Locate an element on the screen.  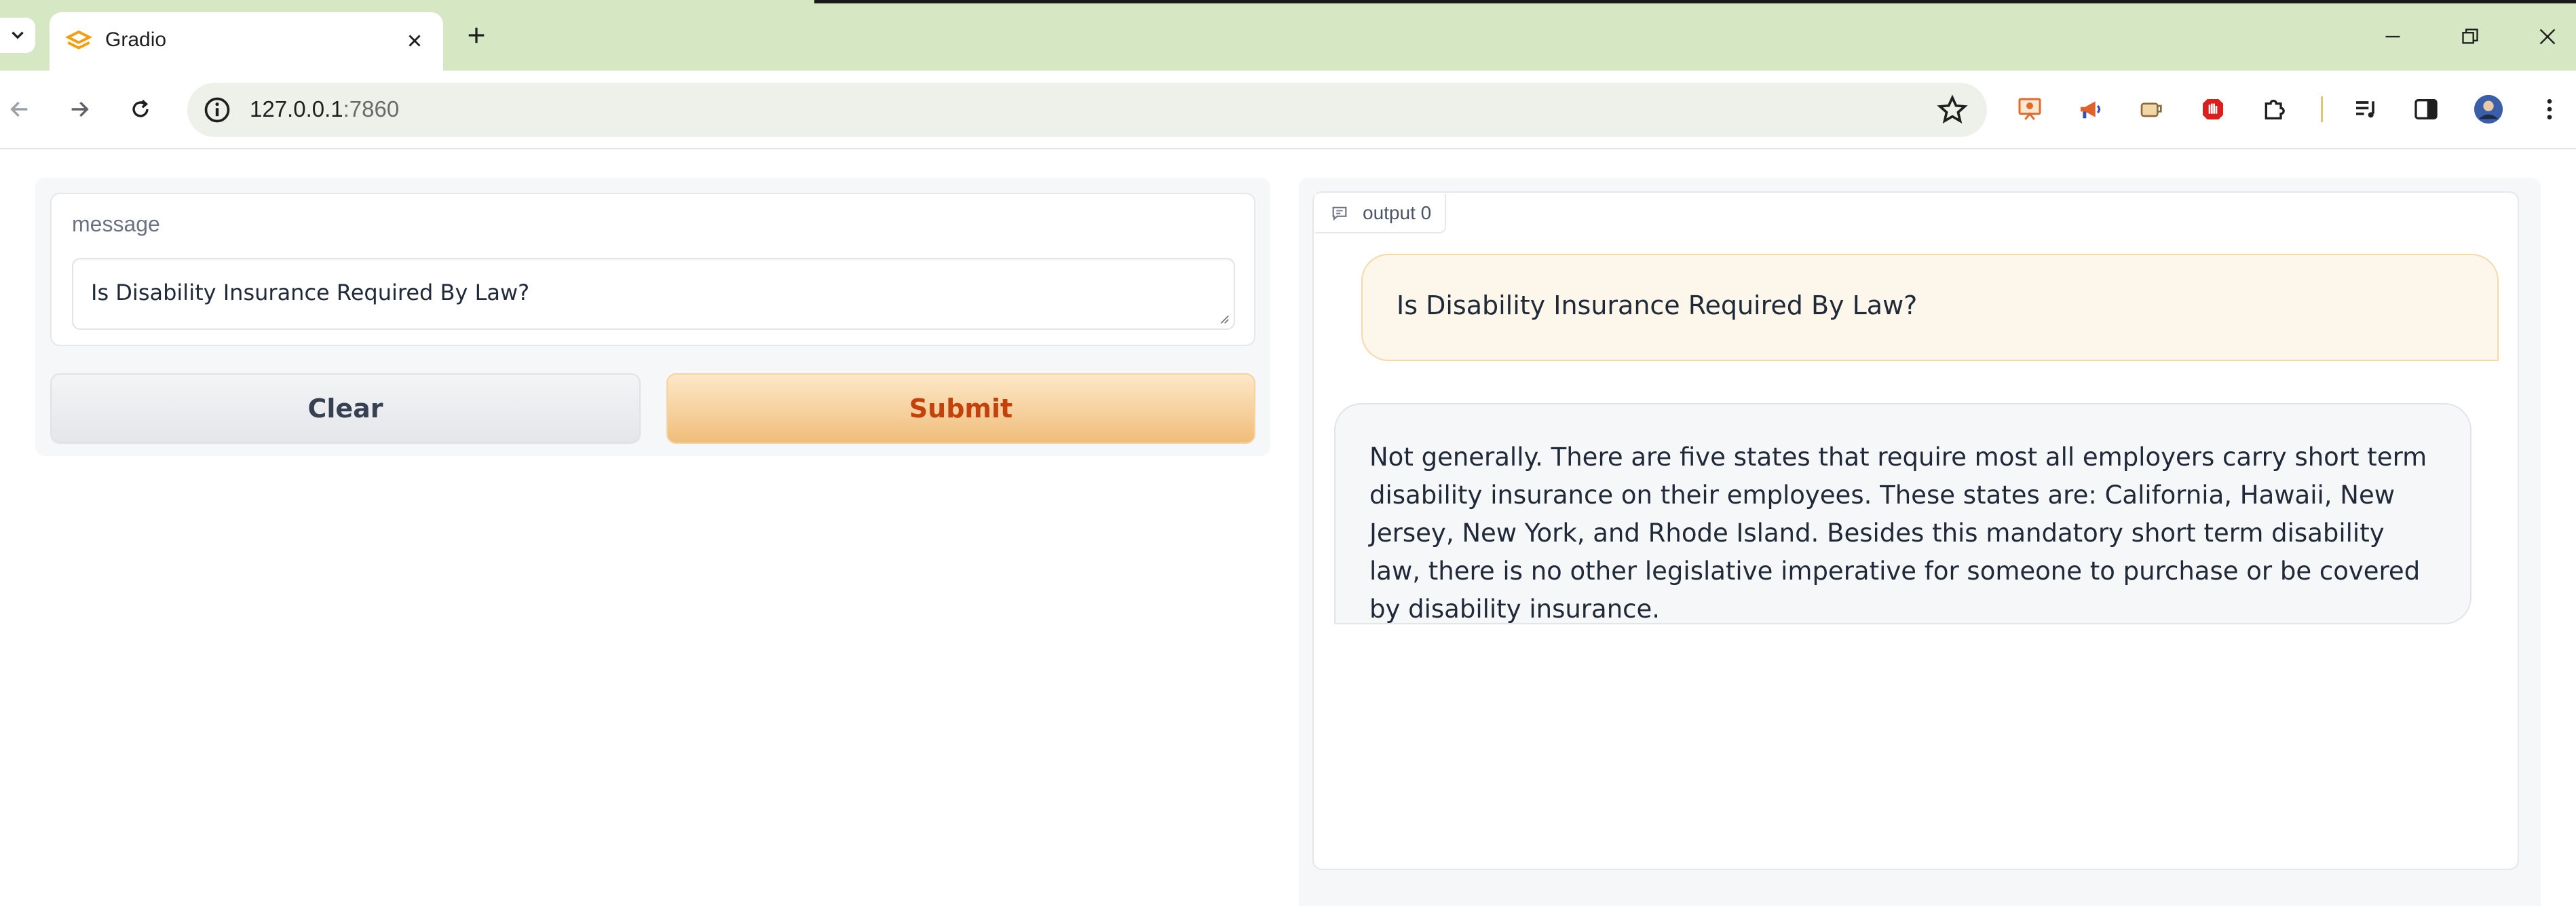
extension-adblock-button is located at coordinates (2213, 109).